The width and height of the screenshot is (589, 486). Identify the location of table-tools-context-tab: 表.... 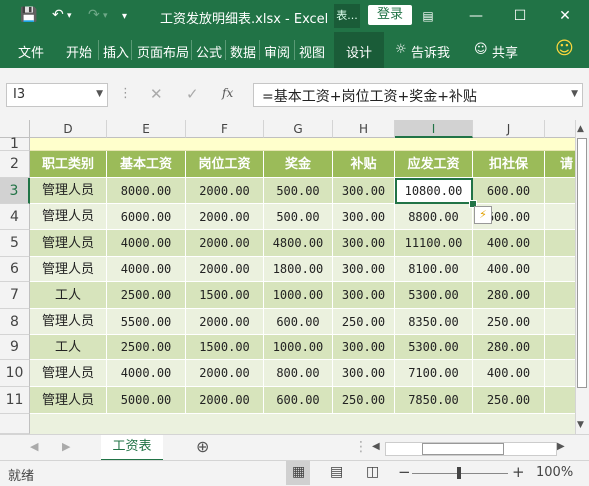
(347, 16).